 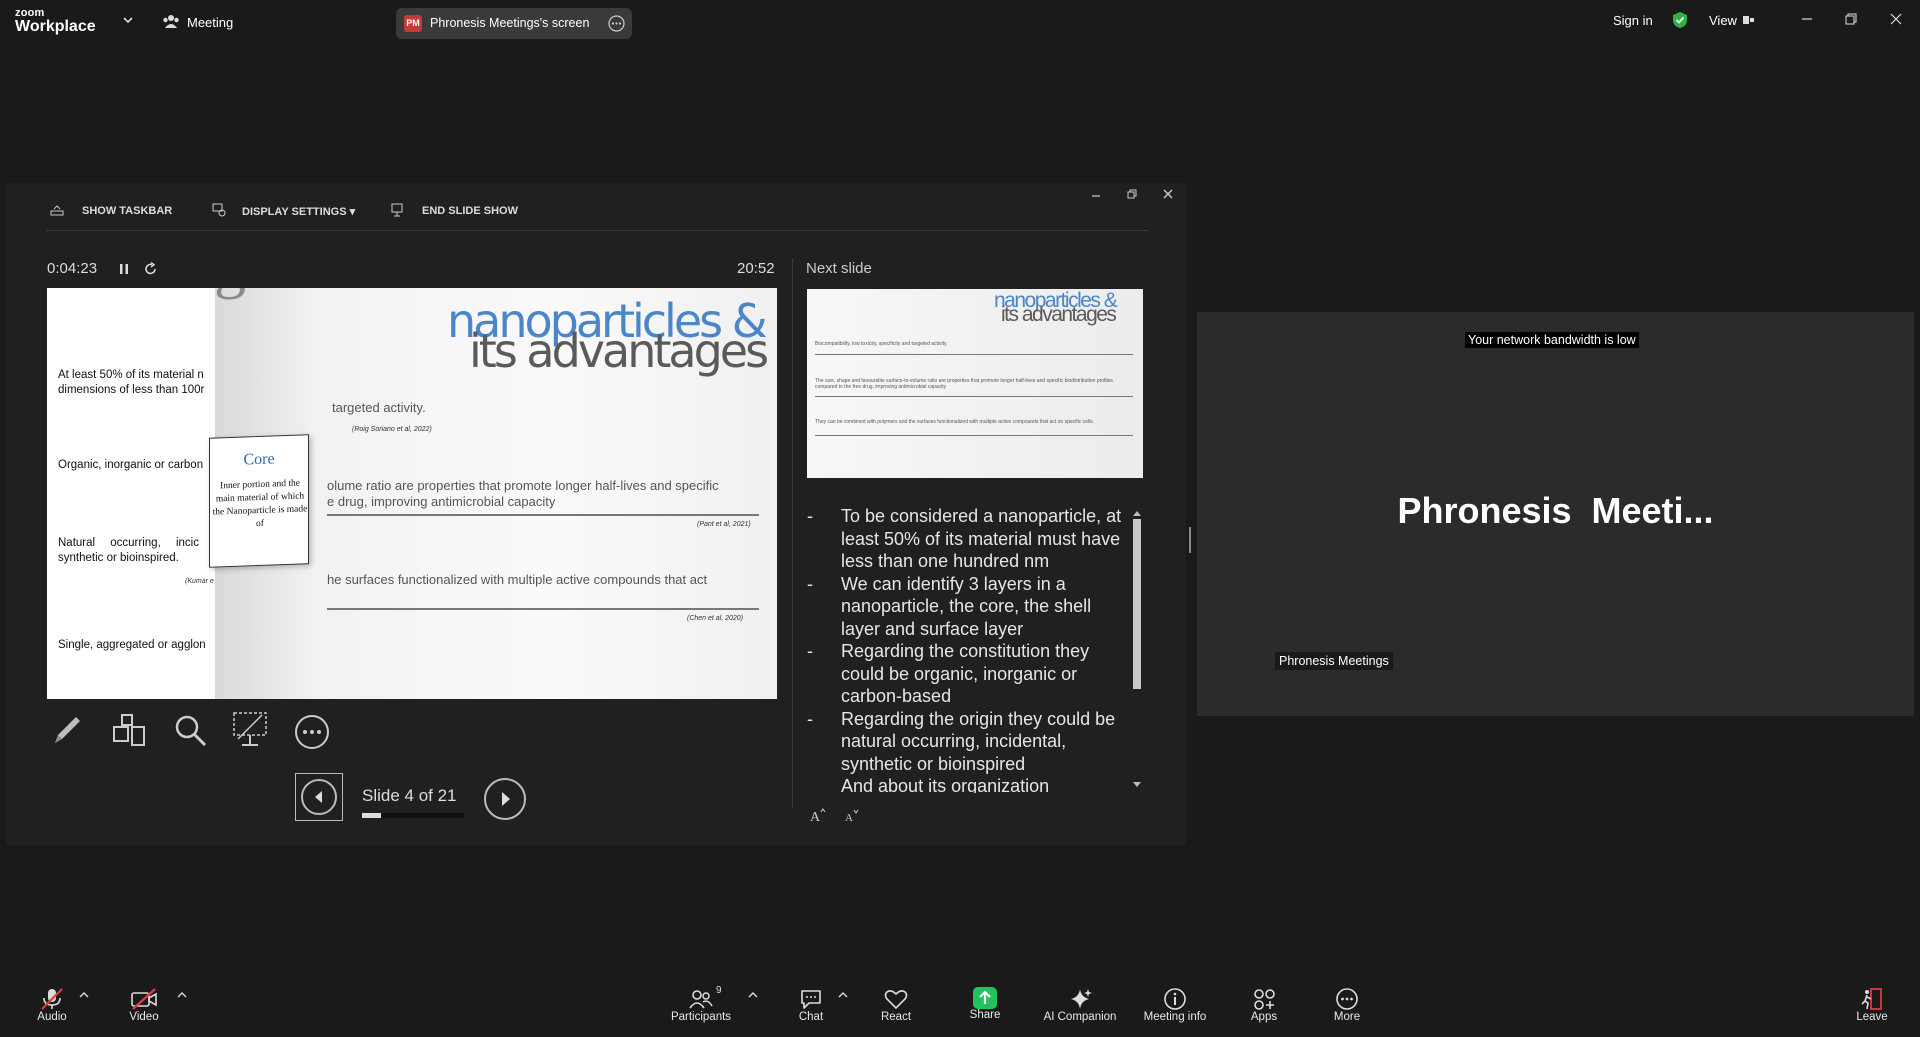 I want to click on end-slide-show-button: END SLIDE SHOW, so click(x=470, y=211).